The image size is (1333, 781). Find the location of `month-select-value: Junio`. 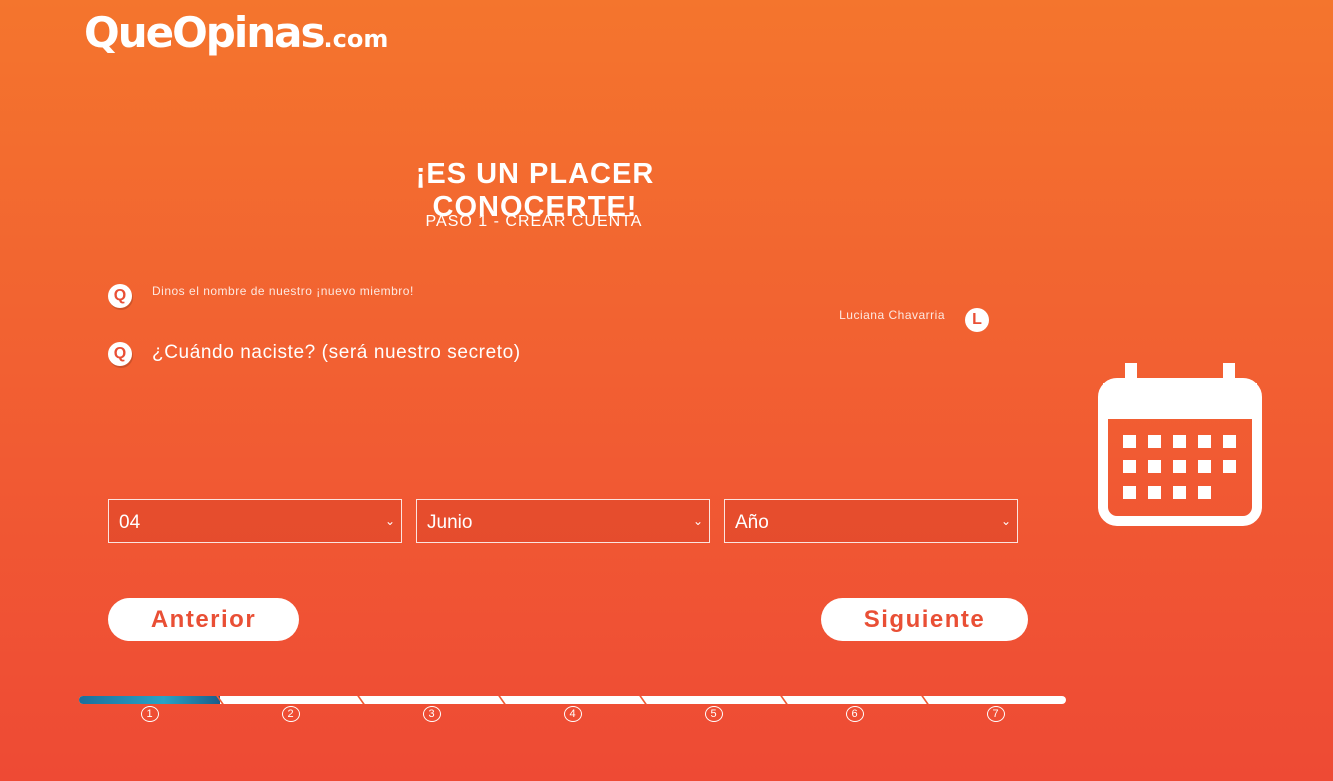

month-select-value: Junio is located at coordinates (450, 522).